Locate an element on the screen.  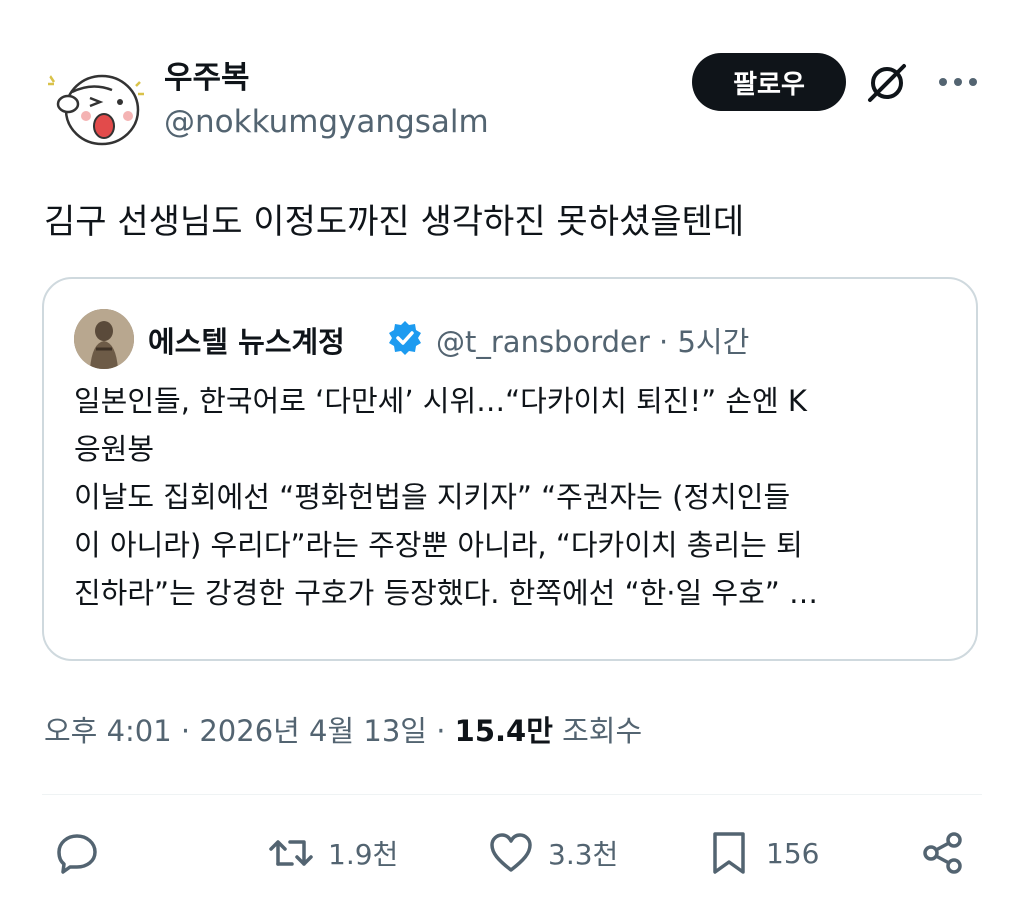
quoted-text-line: 이 아니라) 우리다”라는 주장뿐 아니라, “다카이치 총리는 퇴 is located at coordinates (438, 545).